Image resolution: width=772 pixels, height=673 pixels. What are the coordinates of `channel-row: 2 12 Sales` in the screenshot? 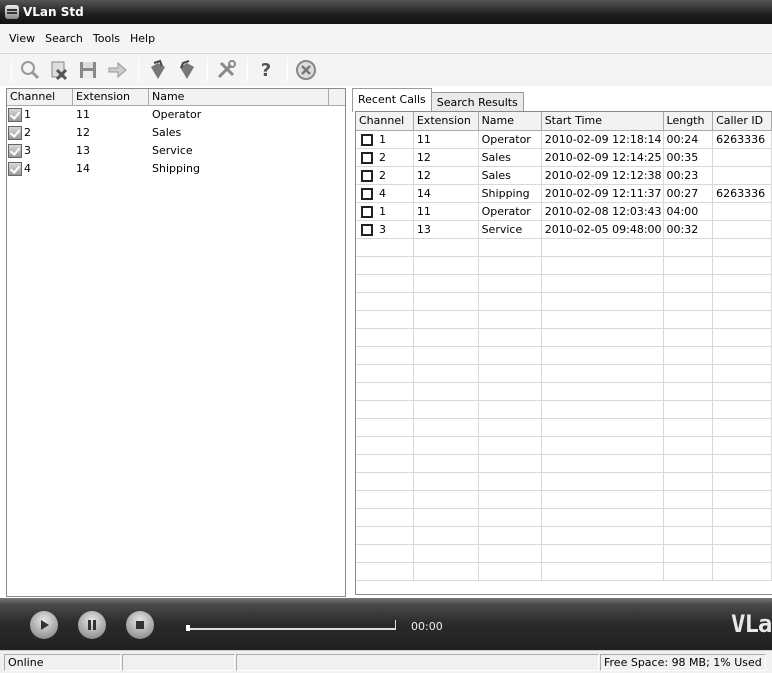 It's located at (176, 133).